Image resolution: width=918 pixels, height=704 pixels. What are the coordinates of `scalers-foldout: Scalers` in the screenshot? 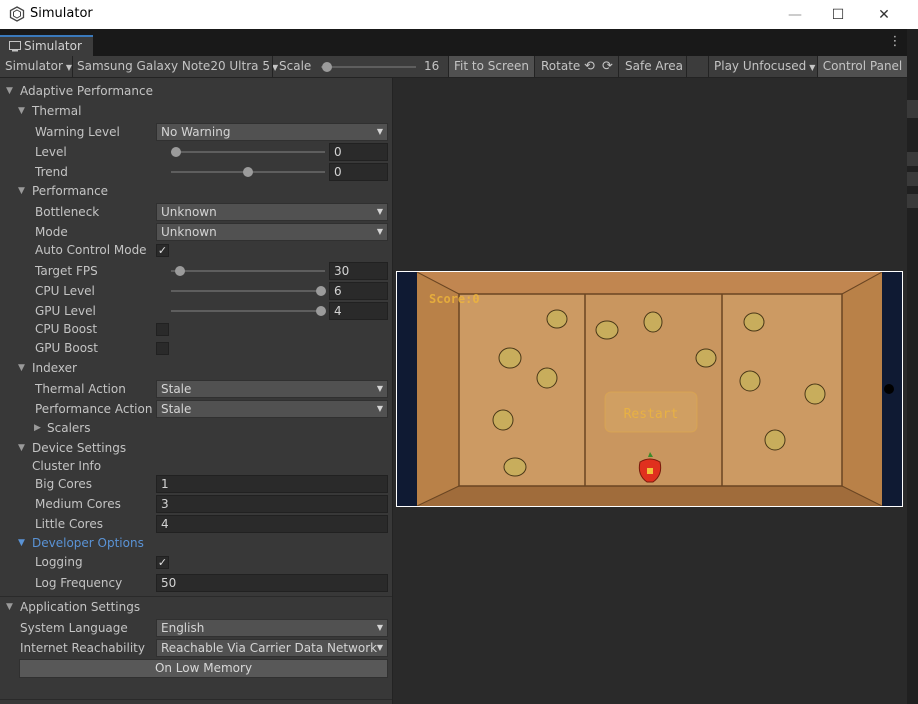 It's located at (68, 428).